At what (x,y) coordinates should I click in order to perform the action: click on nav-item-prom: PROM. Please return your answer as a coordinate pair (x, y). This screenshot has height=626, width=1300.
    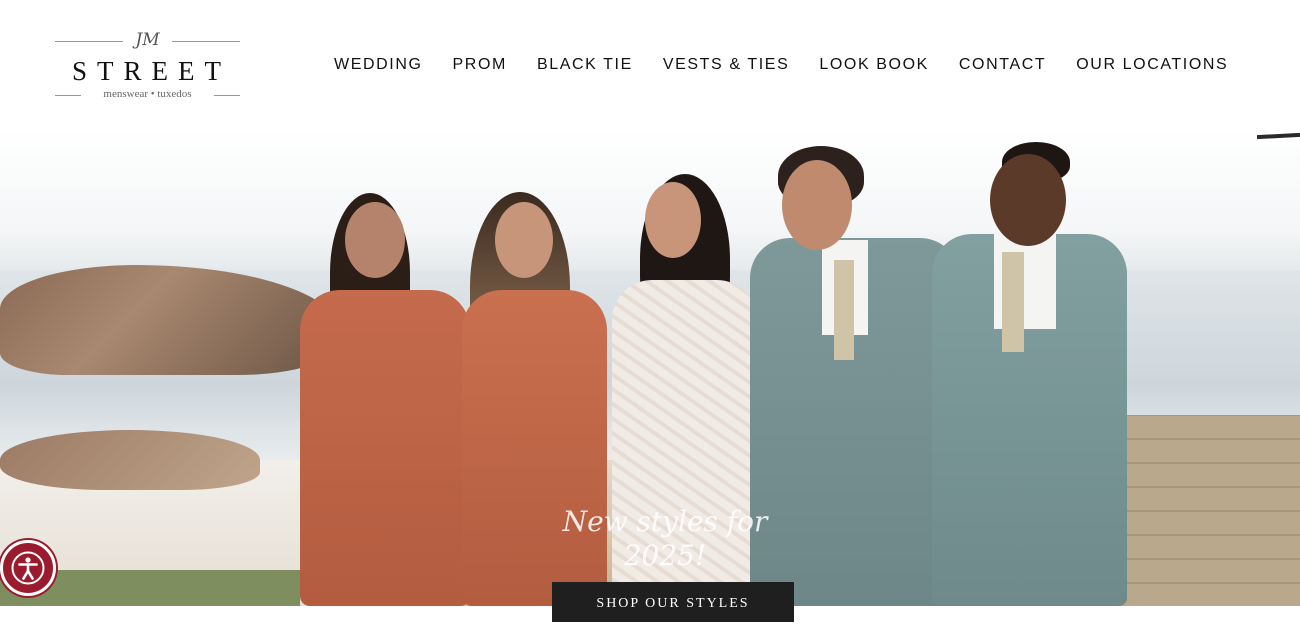
    Looking at the image, I should click on (480, 65).